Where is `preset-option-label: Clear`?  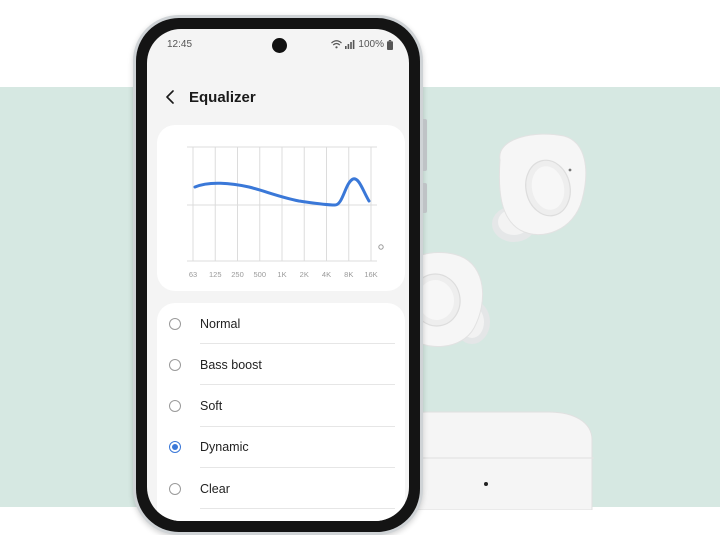 preset-option-label: Clear is located at coordinates (215, 488).